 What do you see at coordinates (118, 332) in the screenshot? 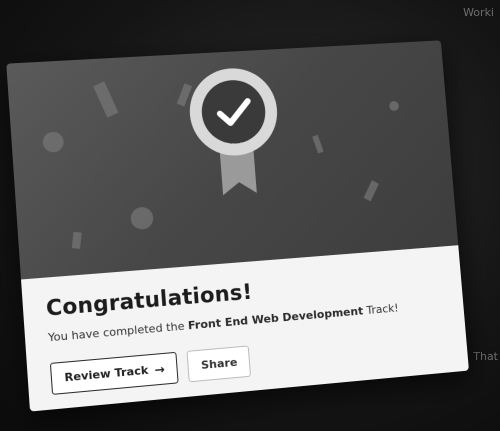
I see `message-prefix: You have completed the` at bounding box center [118, 332].